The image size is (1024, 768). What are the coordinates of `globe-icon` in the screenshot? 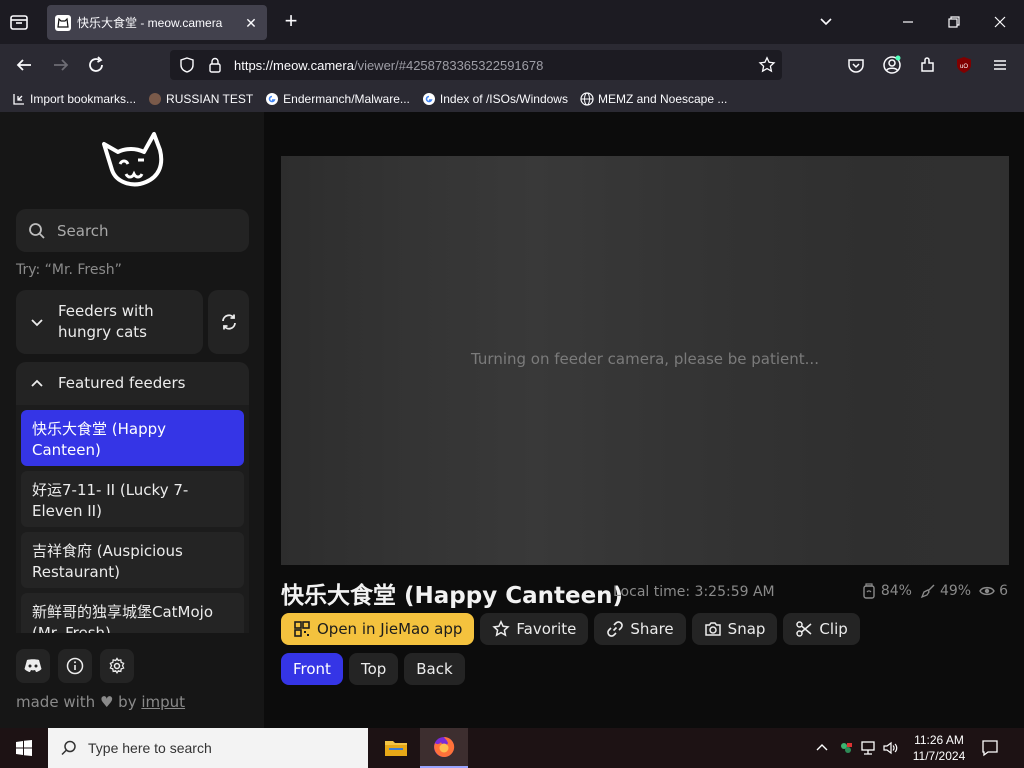 It's located at (587, 99).